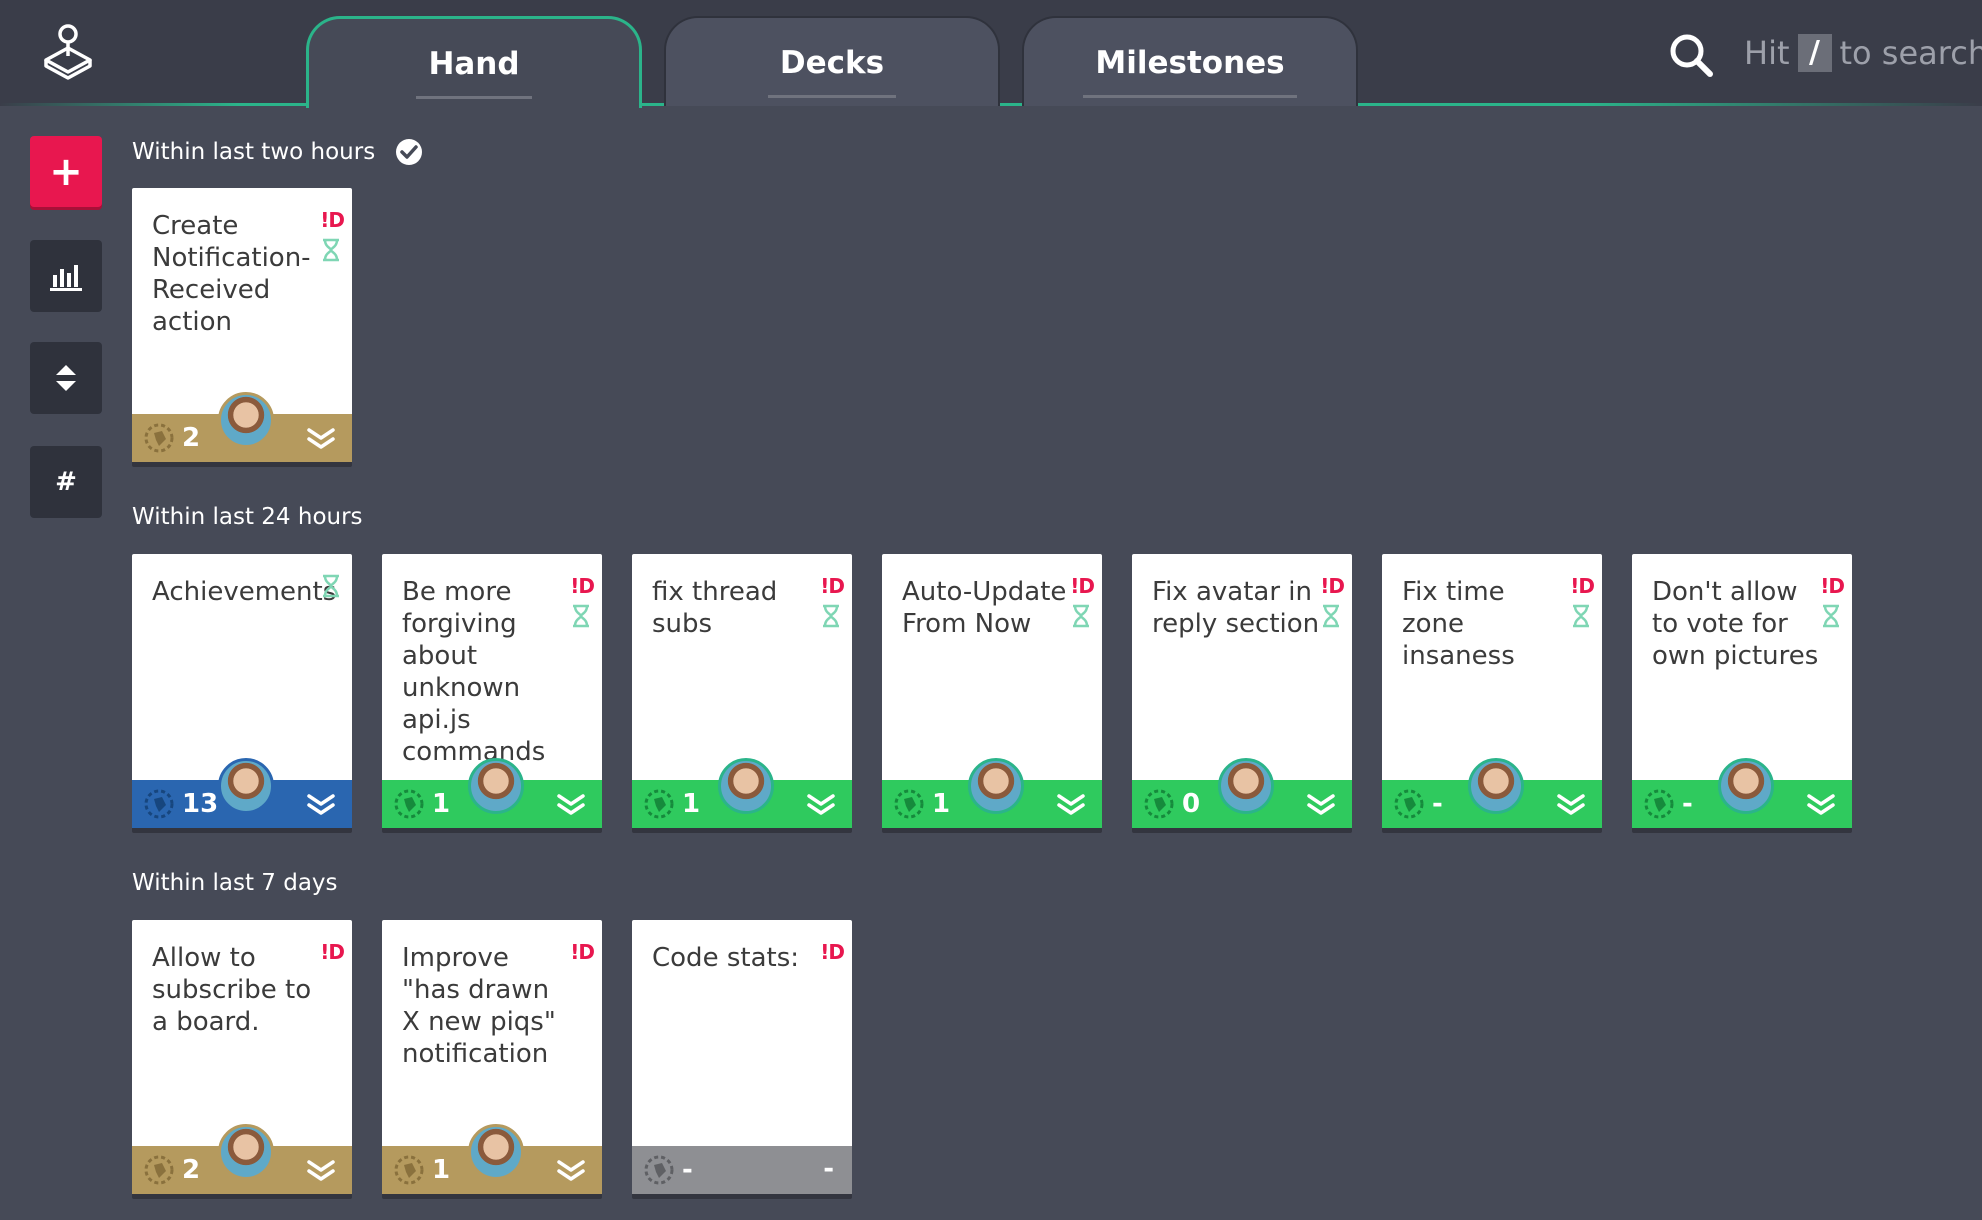  I want to click on search-hint: Hit / to search, so click(1863, 53).